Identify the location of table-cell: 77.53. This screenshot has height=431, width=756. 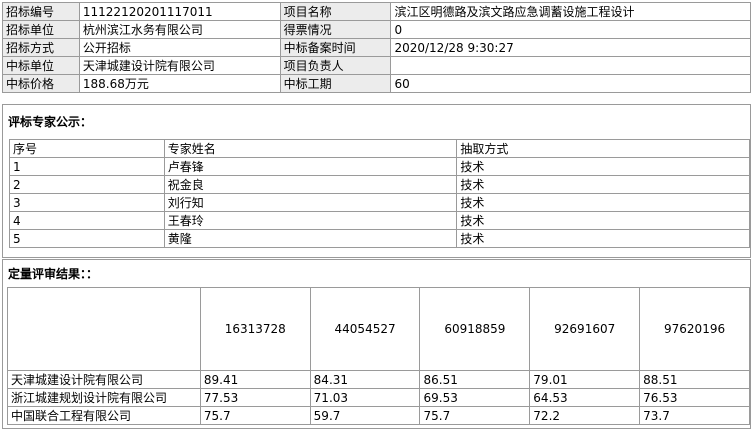
(255, 397).